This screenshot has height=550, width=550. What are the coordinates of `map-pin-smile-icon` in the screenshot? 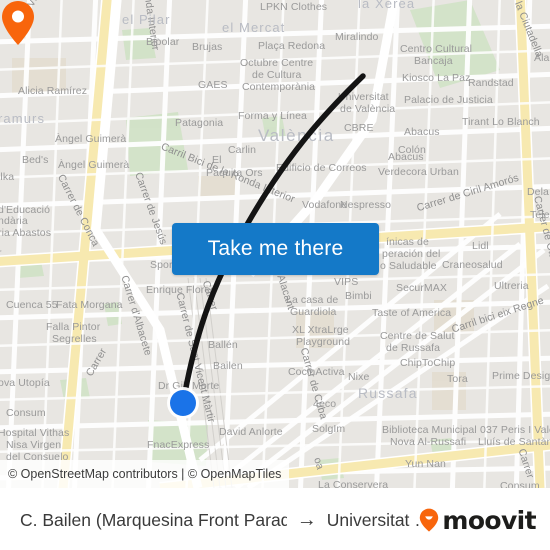 It's located at (429, 520).